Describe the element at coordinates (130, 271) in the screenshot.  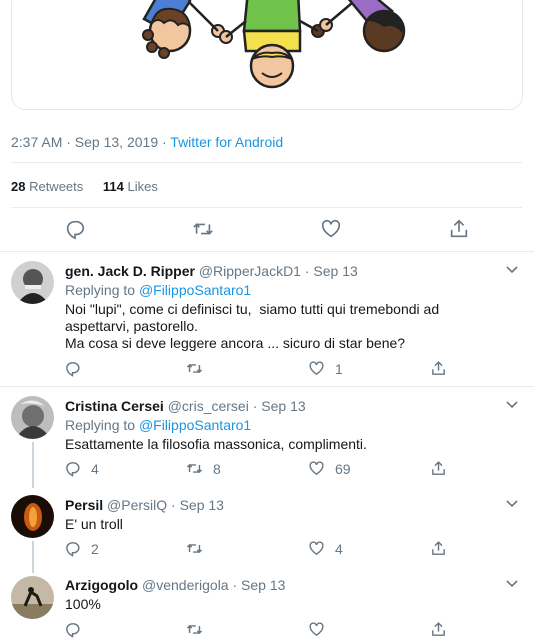
I see `user-name: gen. Jack D. Ripper` at that location.